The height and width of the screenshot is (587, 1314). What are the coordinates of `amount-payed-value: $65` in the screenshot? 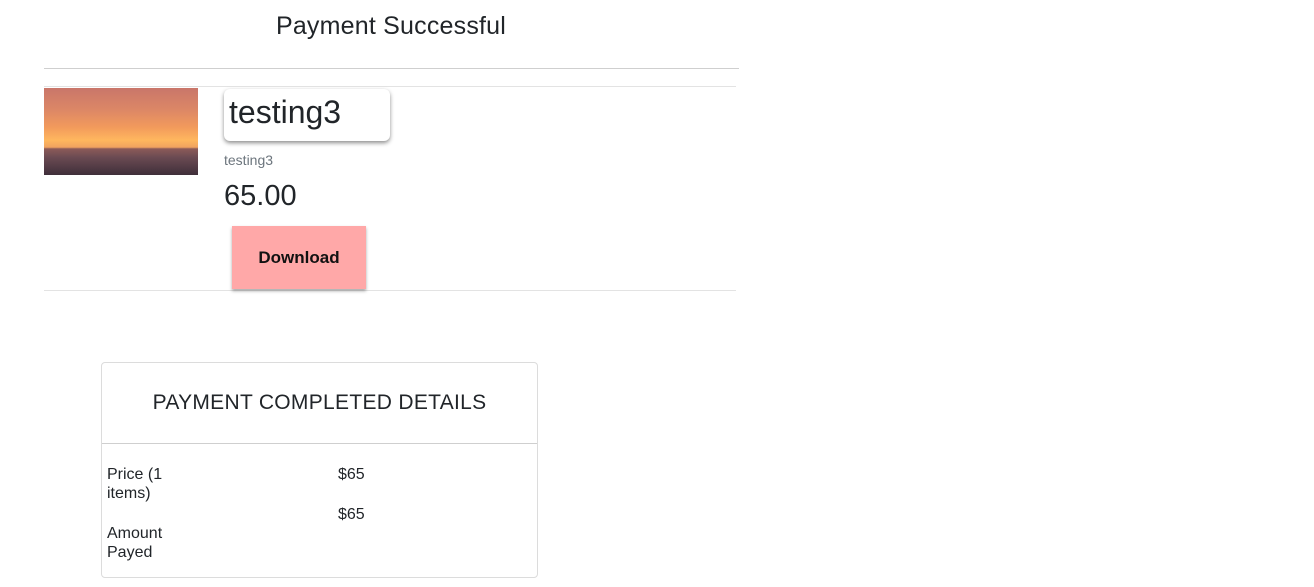 It's located at (351, 514).